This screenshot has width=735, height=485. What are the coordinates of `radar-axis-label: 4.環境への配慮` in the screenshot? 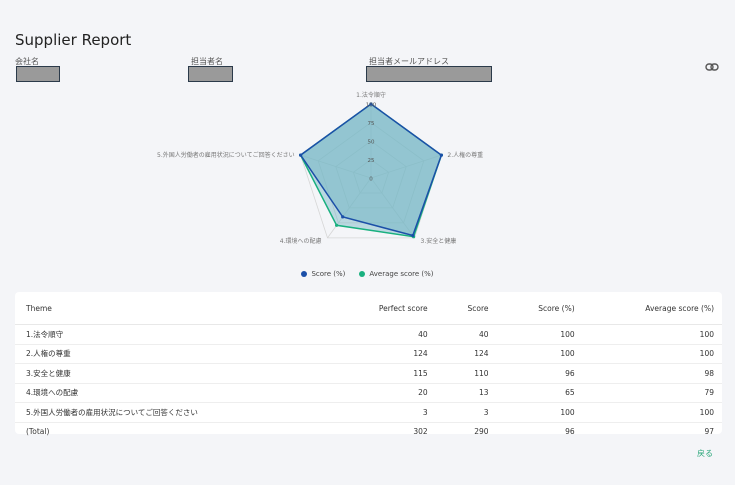 It's located at (301, 241).